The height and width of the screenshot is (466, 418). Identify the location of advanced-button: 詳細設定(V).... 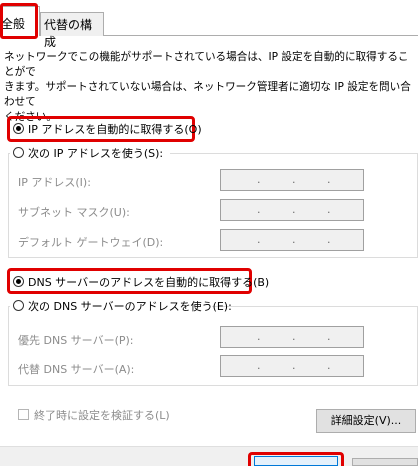
(366, 421).